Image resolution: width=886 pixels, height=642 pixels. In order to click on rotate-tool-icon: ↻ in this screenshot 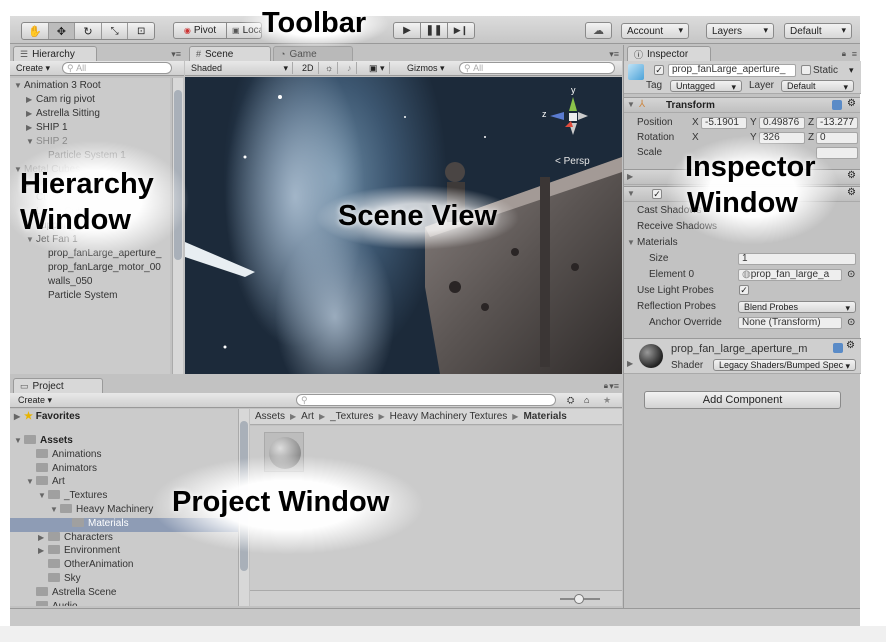, I will do `click(88, 31)`.